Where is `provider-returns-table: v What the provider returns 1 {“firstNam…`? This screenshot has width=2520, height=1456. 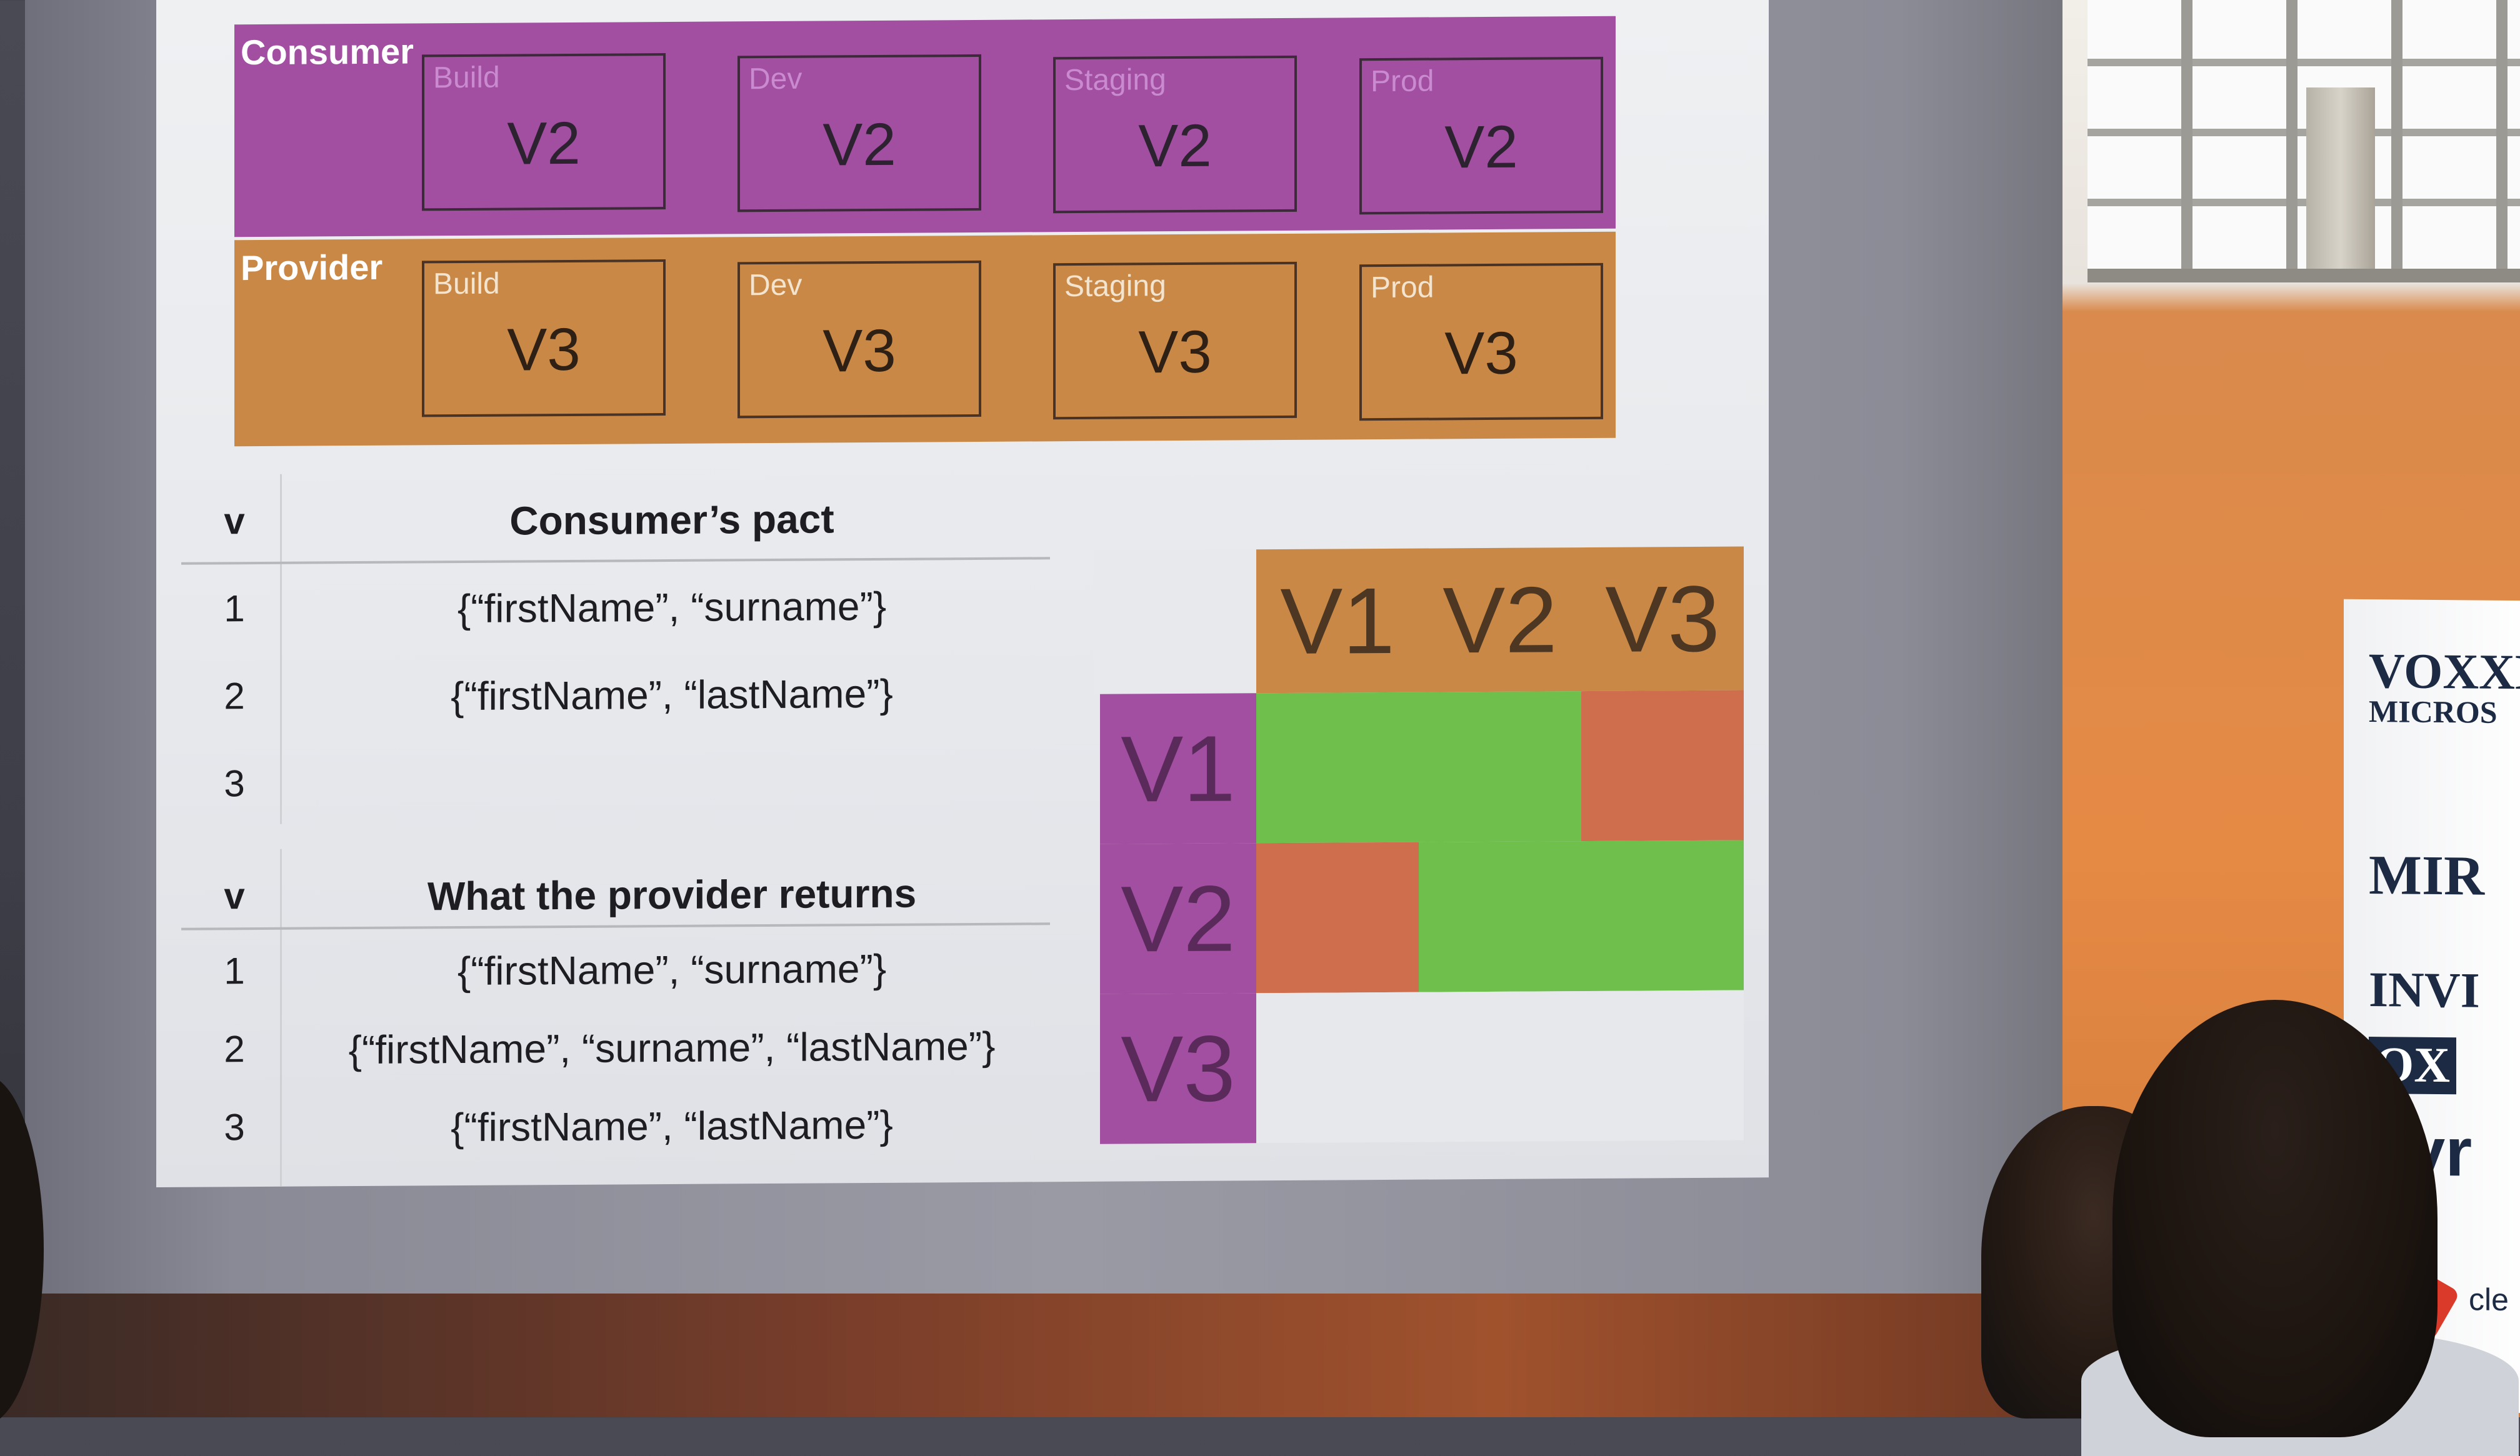
provider-returns-table: v What the provider returns 1 {“firstNam… is located at coordinates (618, 1015).